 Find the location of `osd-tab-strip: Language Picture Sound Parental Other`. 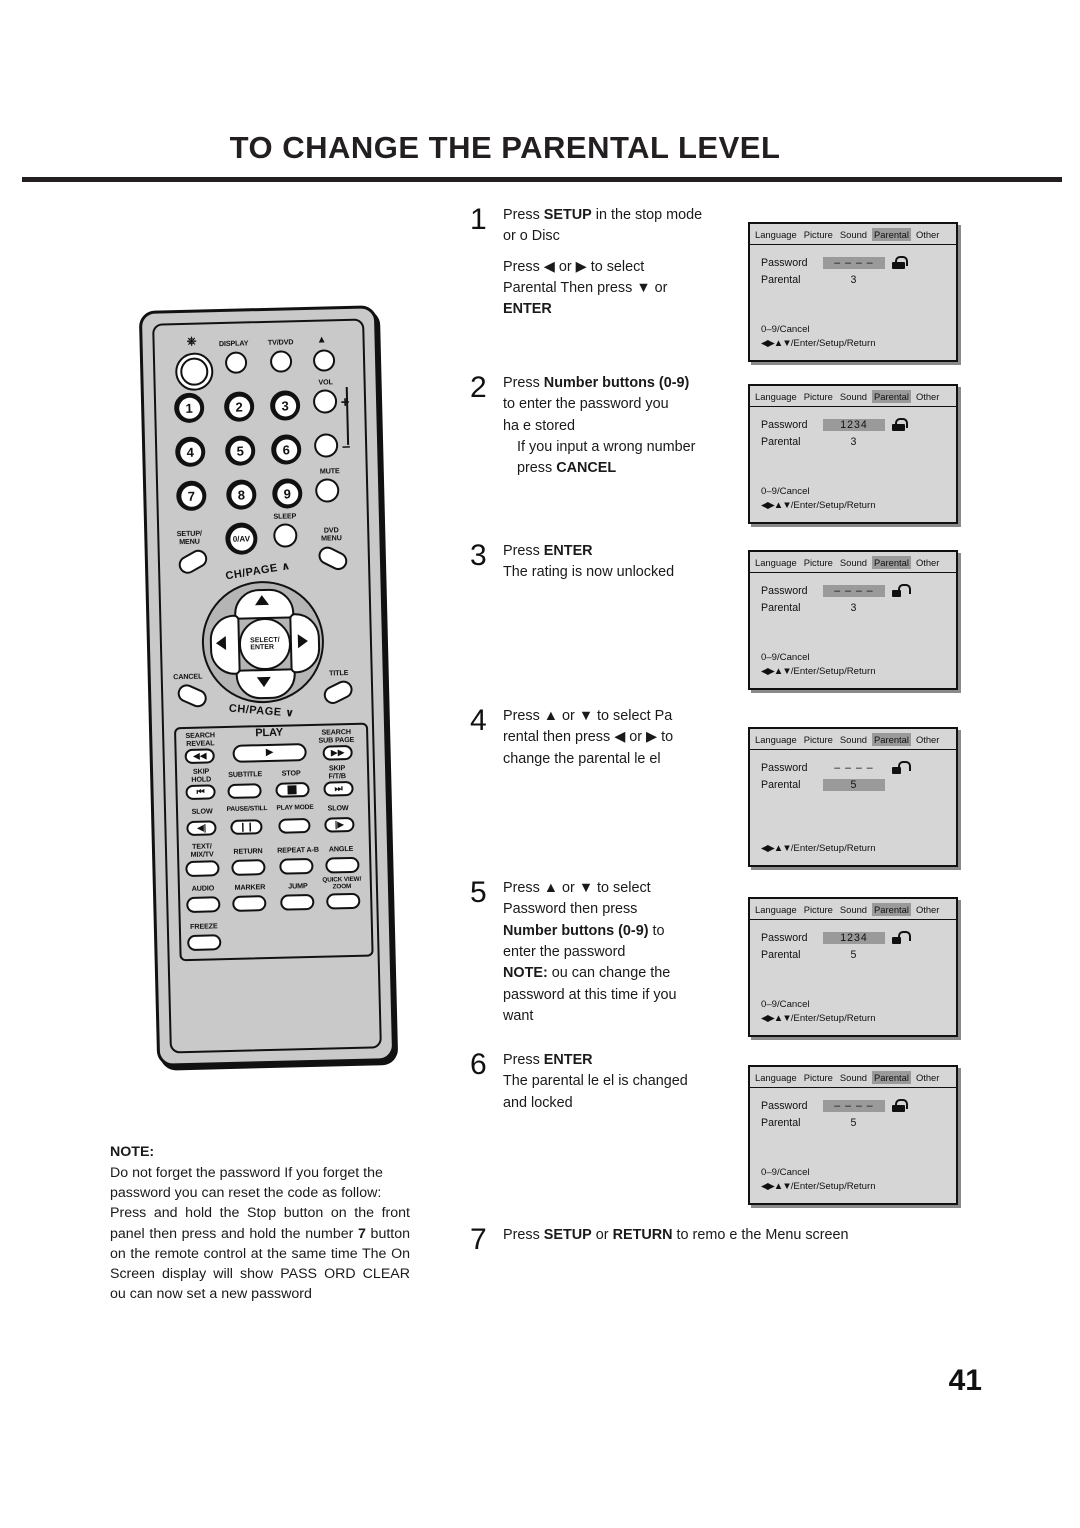

osd-tab-strip: Language Picture Sound Parental Other is located at coordinates (853, 739).